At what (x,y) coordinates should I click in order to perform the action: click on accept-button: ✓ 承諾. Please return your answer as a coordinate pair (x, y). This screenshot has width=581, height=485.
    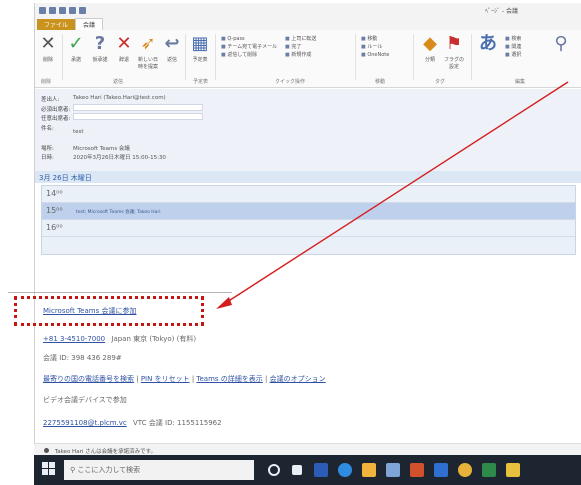
    Looking at the image, I should click on (76, 48).